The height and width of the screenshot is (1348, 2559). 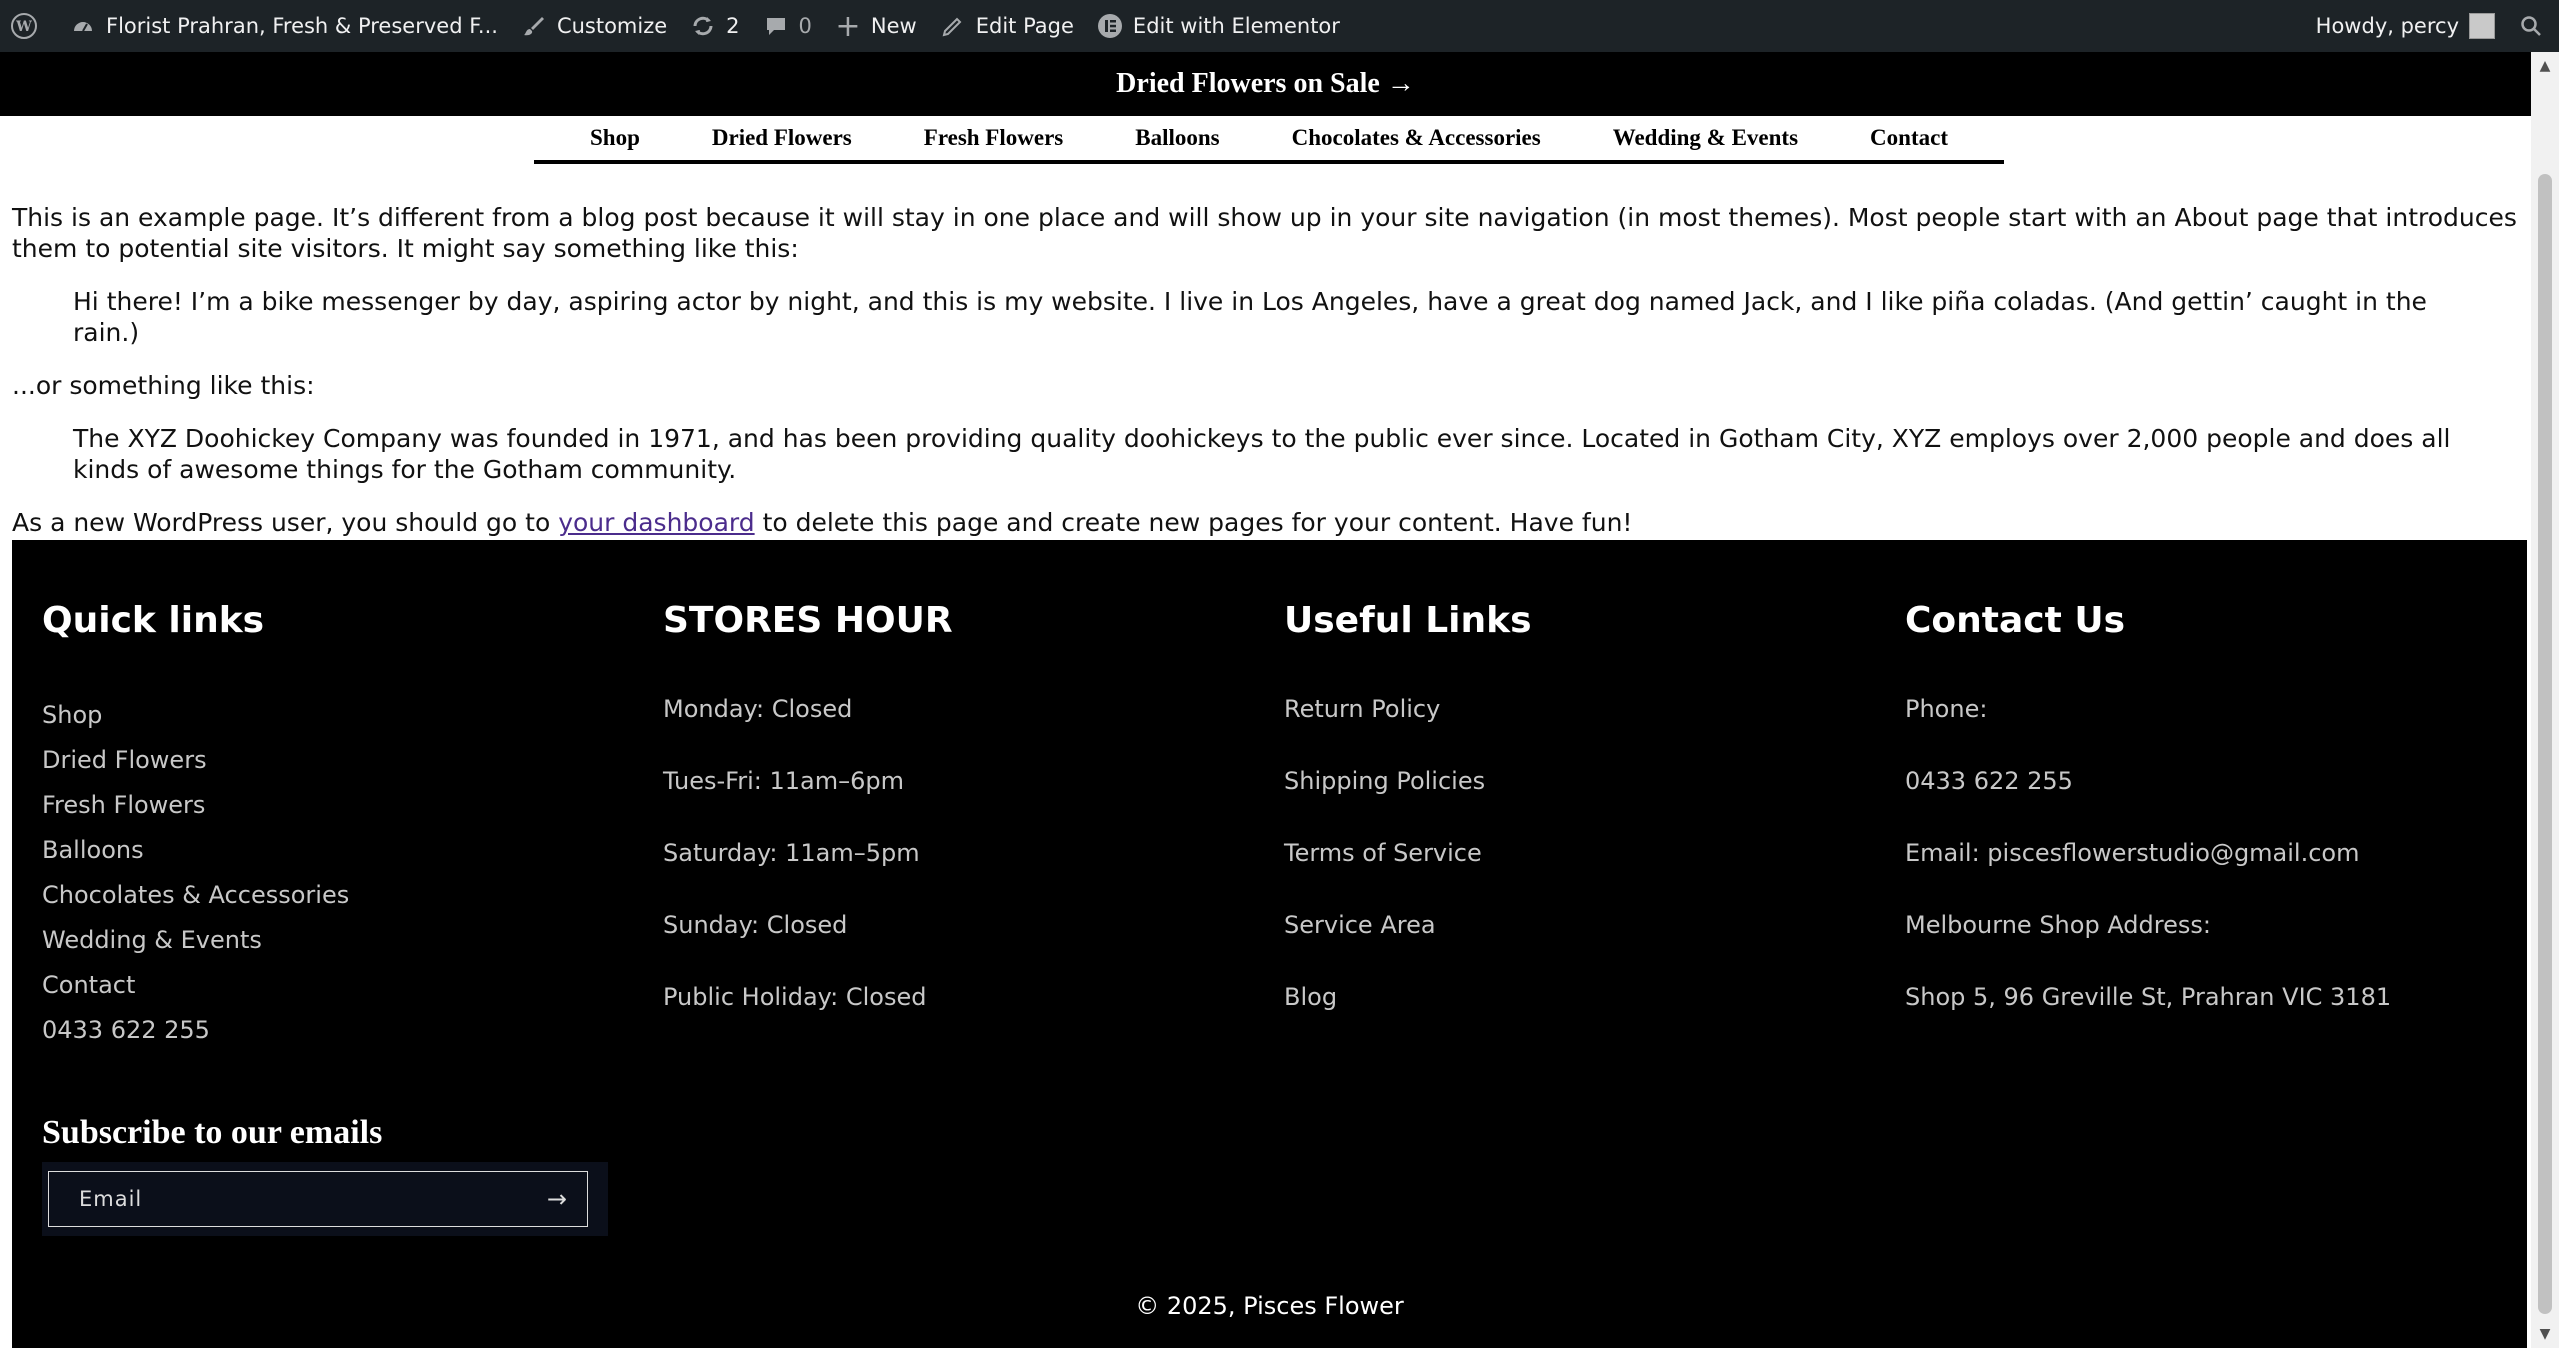 I want to click on stores-hour-heading: STORES HOUR, so click(x=808, y=620).